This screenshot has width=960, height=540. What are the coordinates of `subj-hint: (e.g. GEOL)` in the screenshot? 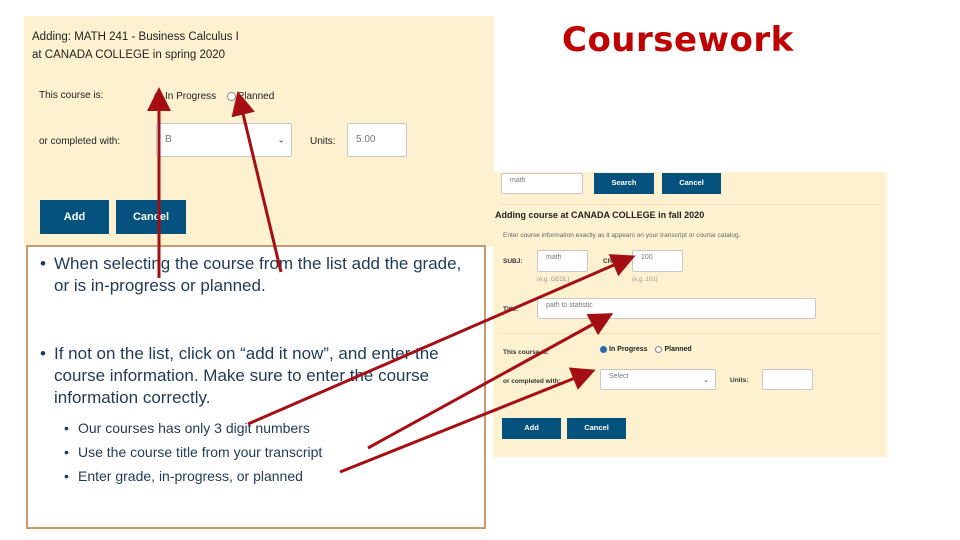 It's located at (553, 280).